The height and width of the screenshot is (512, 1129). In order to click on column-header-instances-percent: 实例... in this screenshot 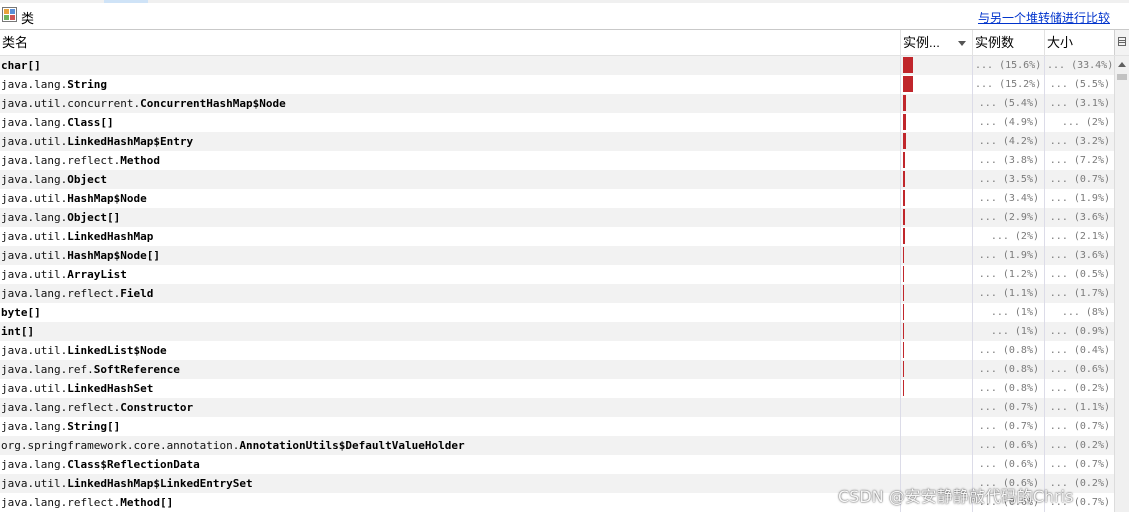, I will do `click(936, 42)`.